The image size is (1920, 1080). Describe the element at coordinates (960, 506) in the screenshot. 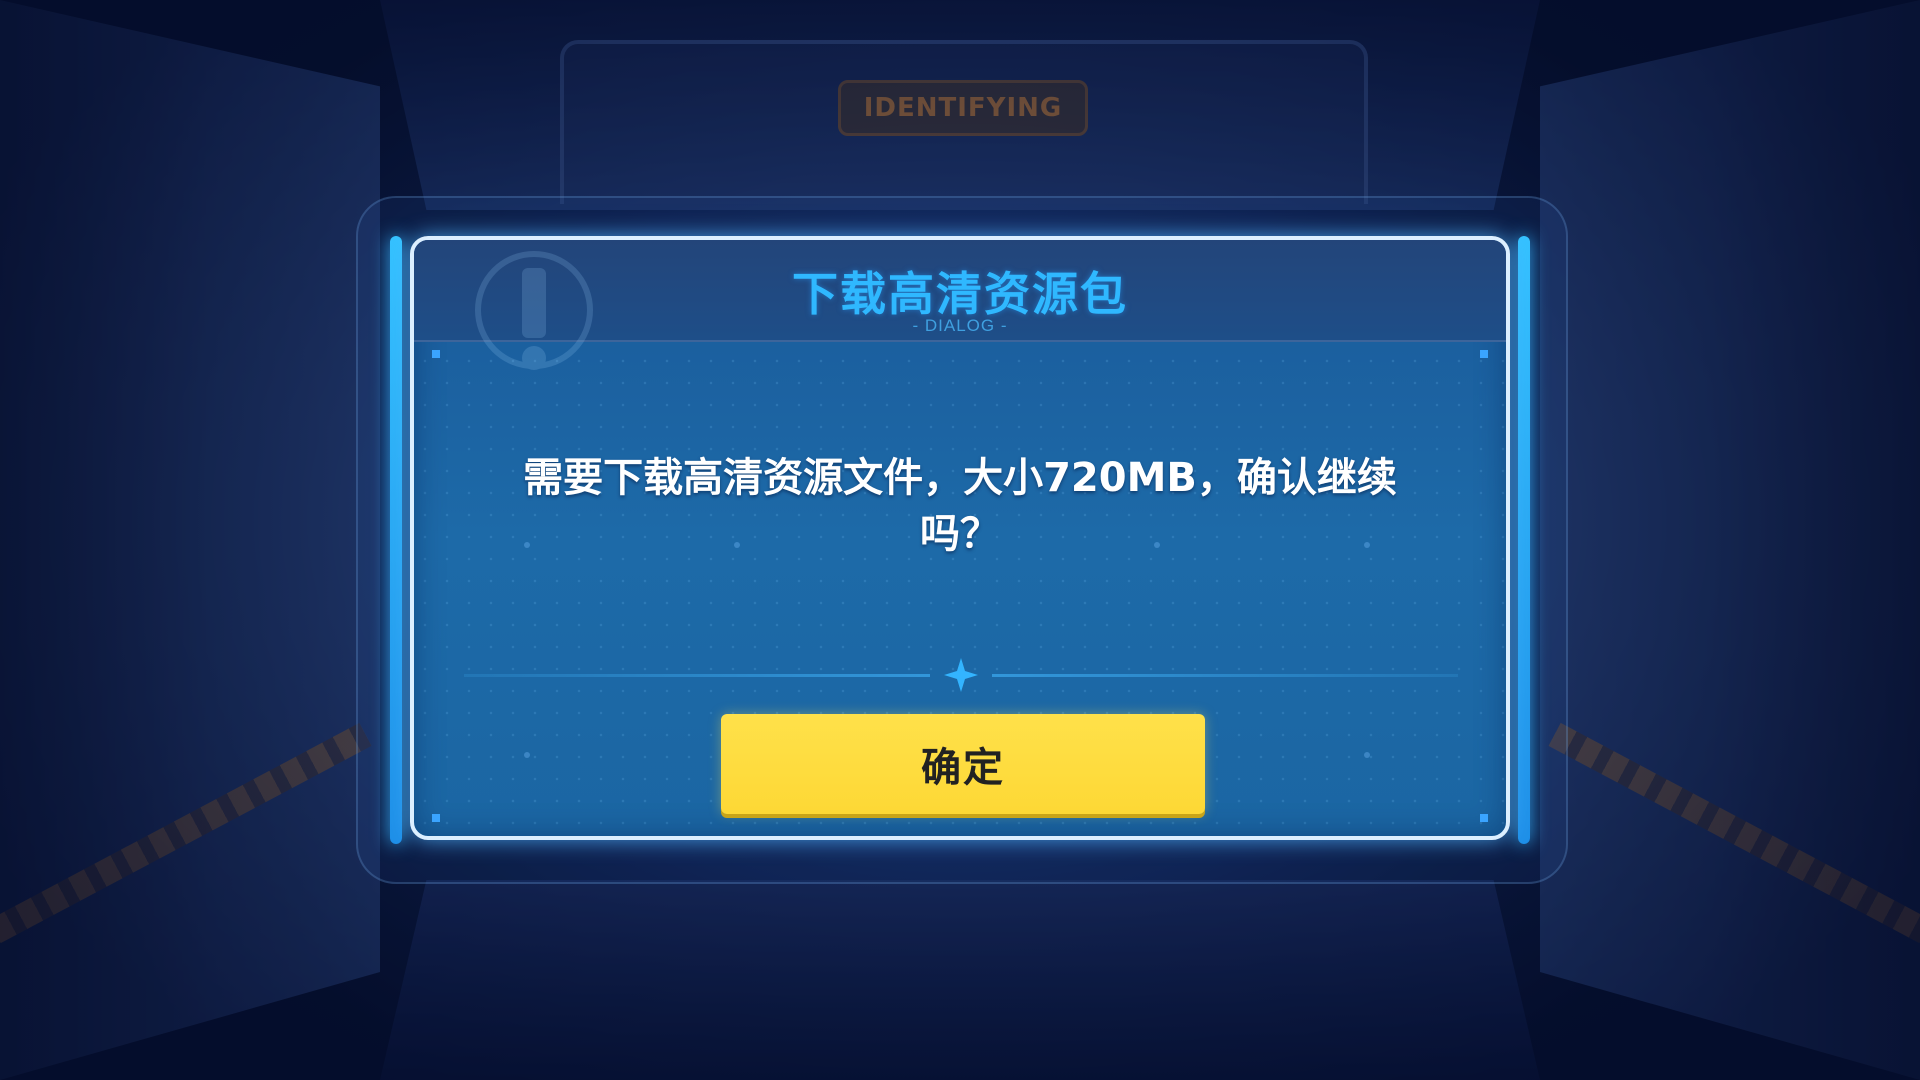

I see `dialog-message: 需要下载高清资源文件，大小720MB，确认继续吗？` at that location.